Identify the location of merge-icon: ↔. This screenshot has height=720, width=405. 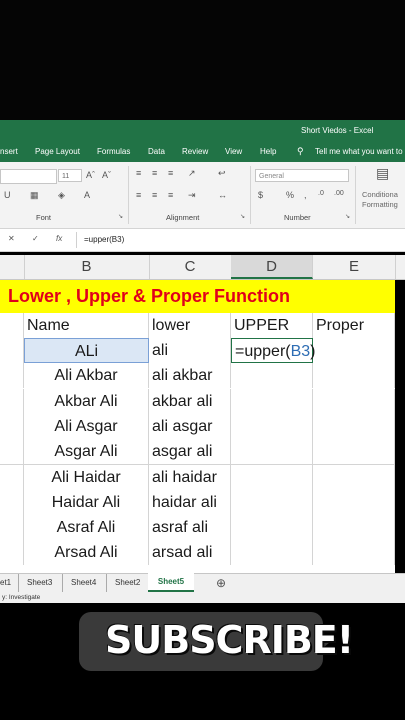
(222, 195).